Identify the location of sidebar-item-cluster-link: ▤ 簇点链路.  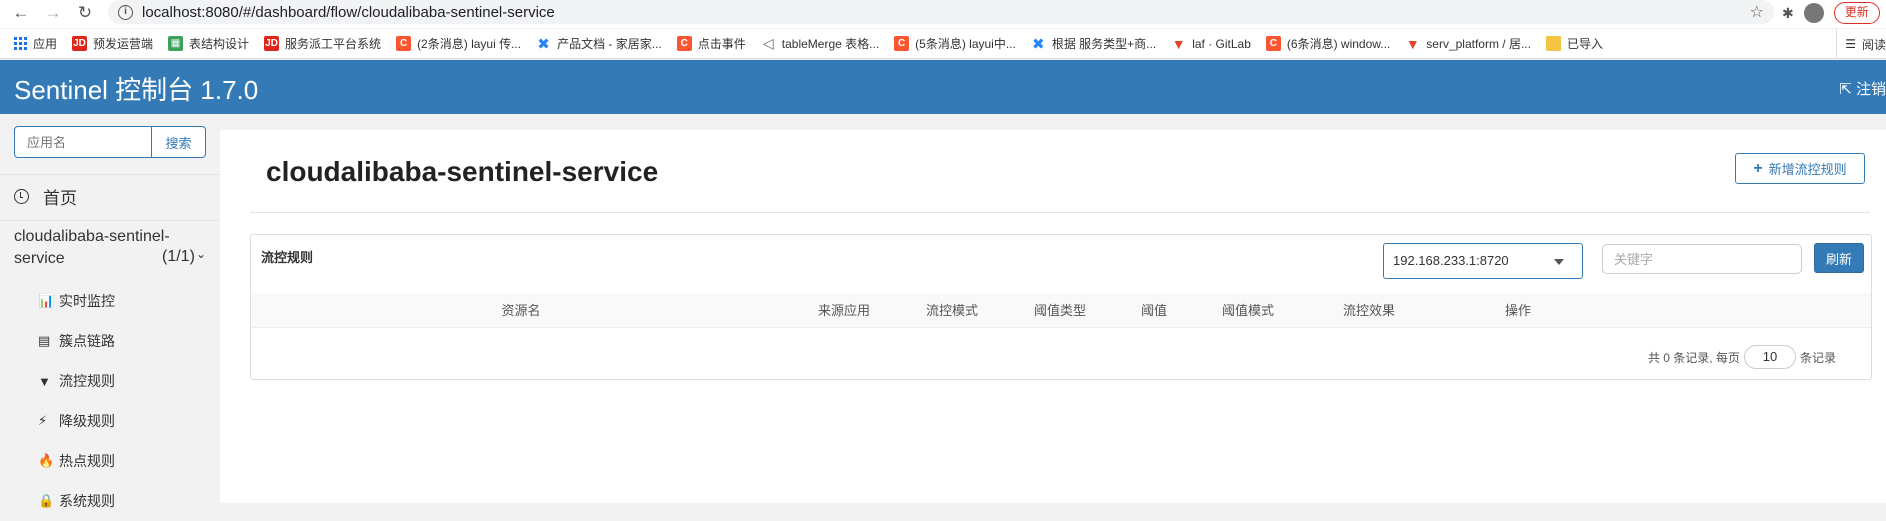
(110, 341).